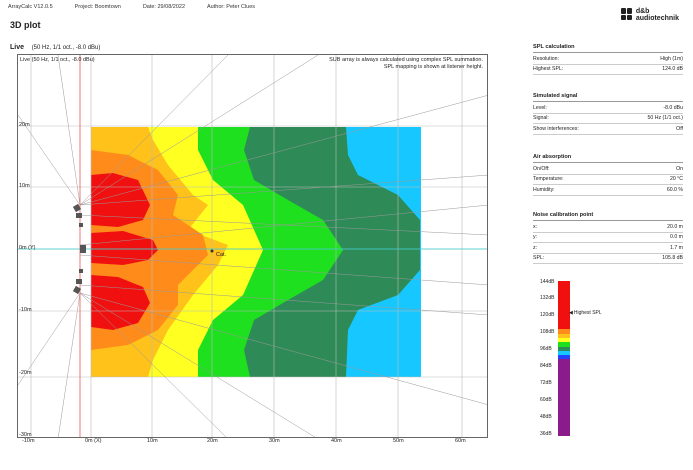 This screenshot has height=470, width=693. I want to click on row-label: Temperature:, so click(548, 179).